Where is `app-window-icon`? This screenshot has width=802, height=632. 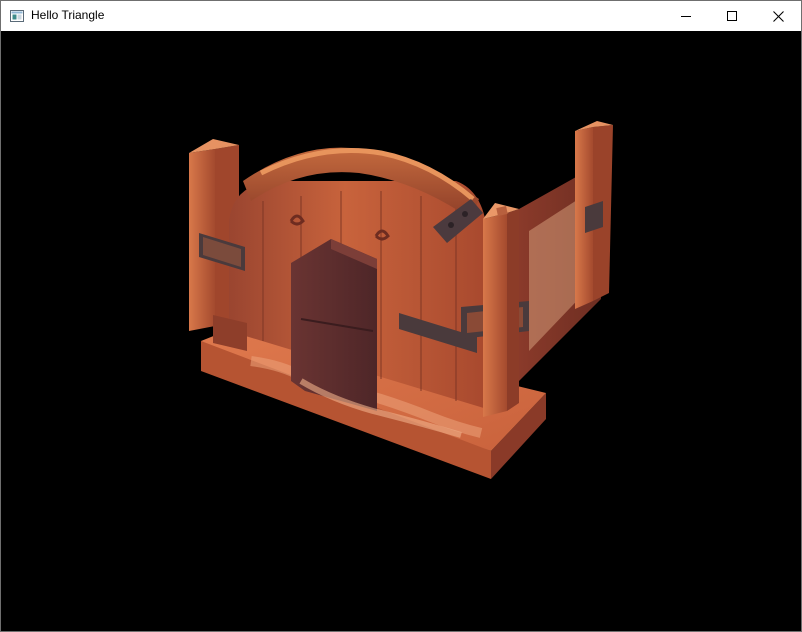 app-window-icon is located at coordinates (17, 15).